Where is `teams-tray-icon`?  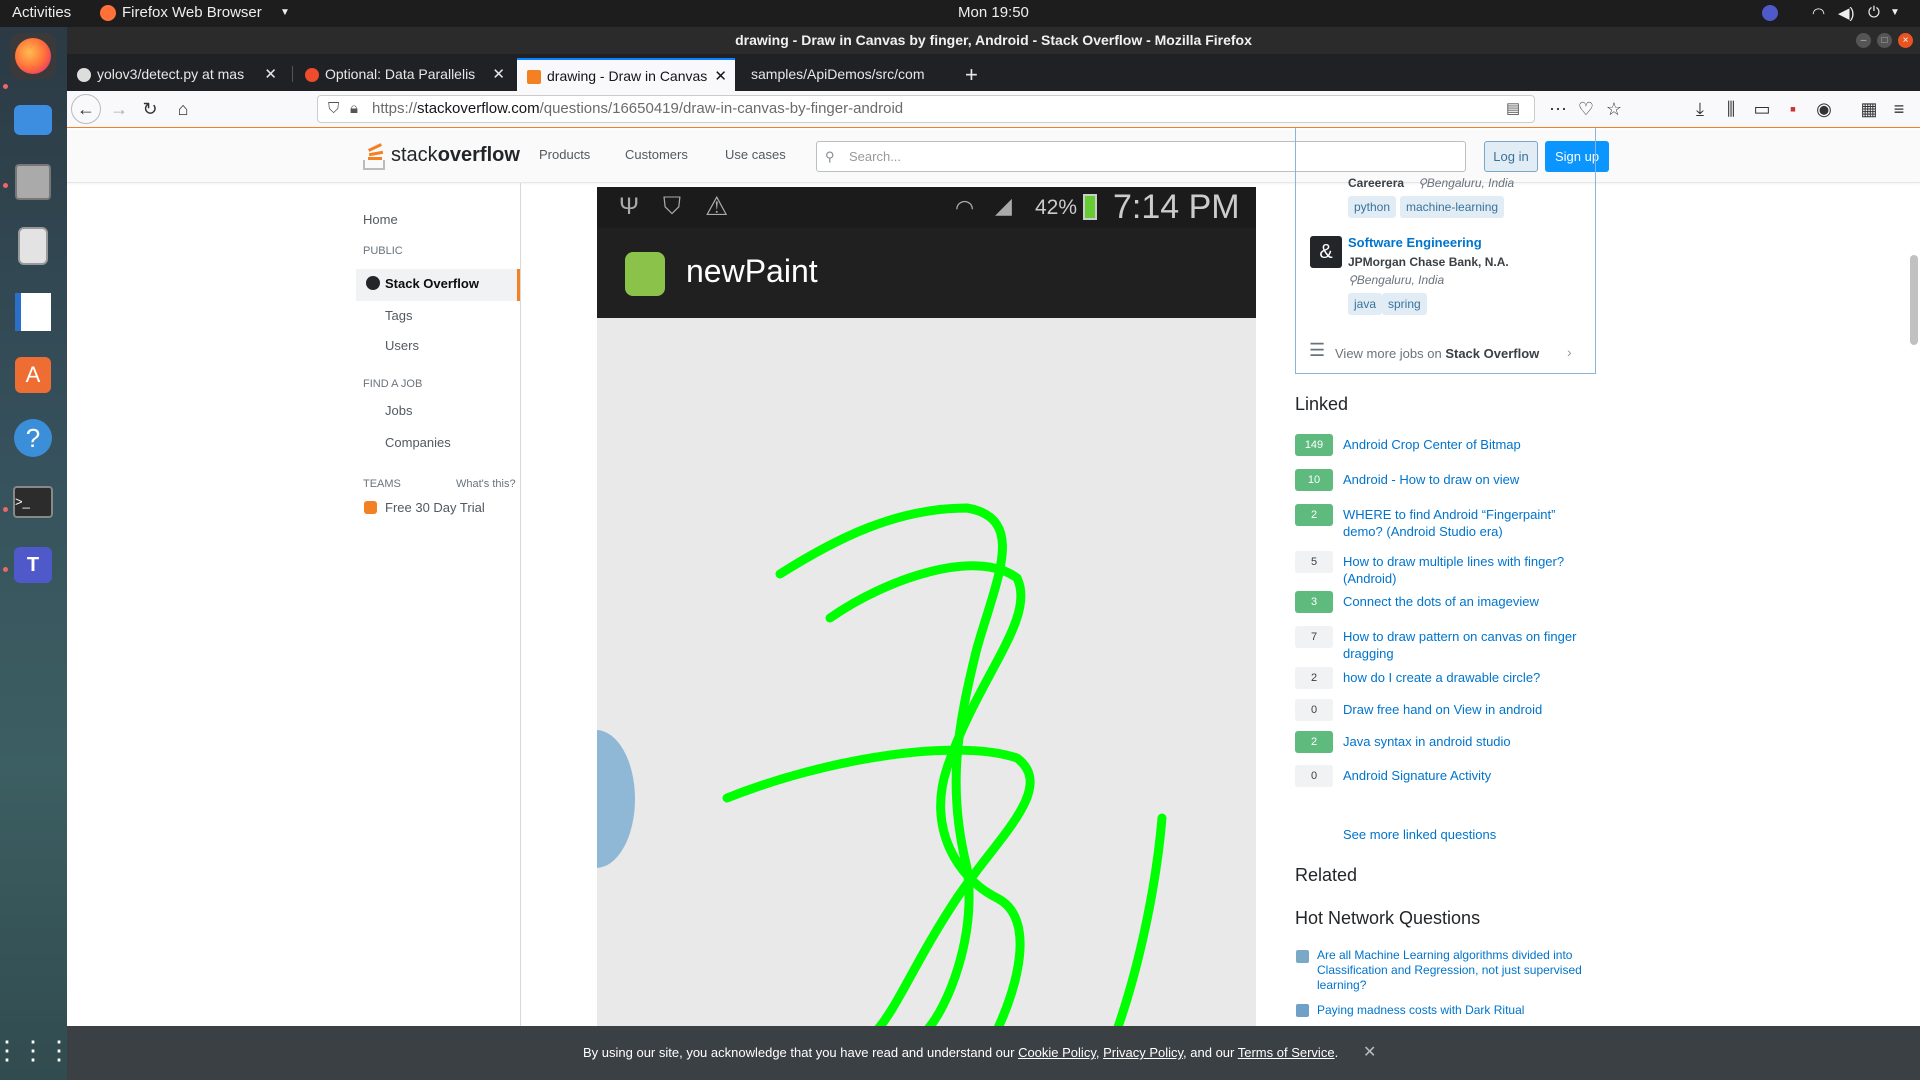
teams-tray-icon is located at coordinates (1770, 13).